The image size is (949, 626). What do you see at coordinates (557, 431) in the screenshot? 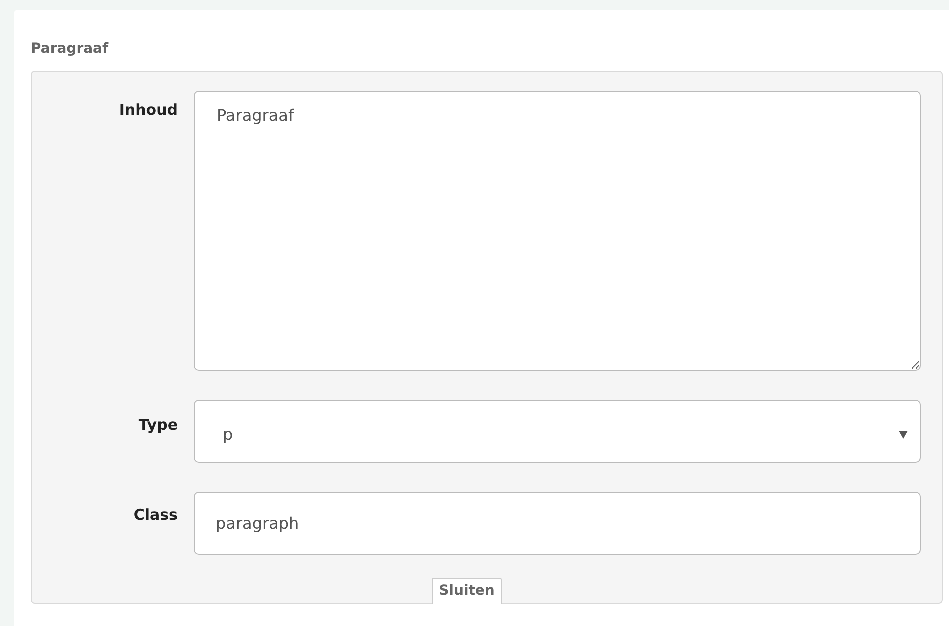
I see `type-dropdown: p` at bounding box center [557, 431].